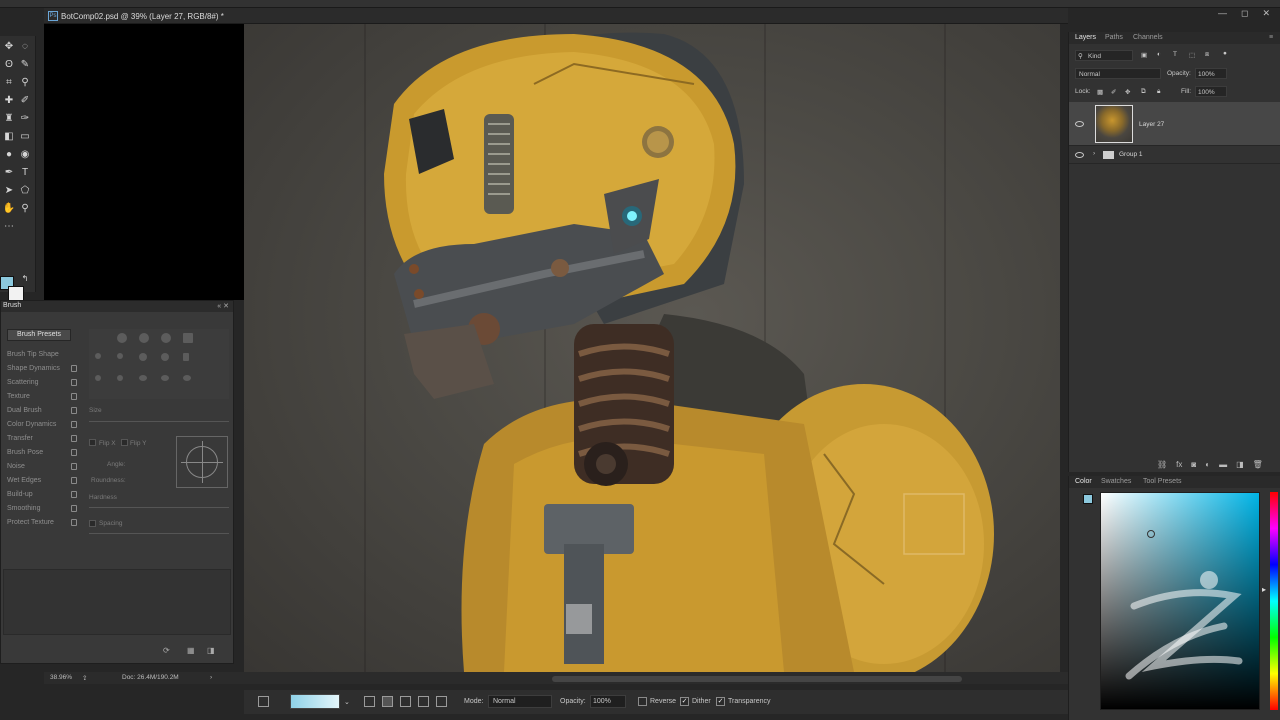 The height and width of the screenshot is (720, 1280). I want to click on filter-shape-icon: ⬚, so click(1192, 55).